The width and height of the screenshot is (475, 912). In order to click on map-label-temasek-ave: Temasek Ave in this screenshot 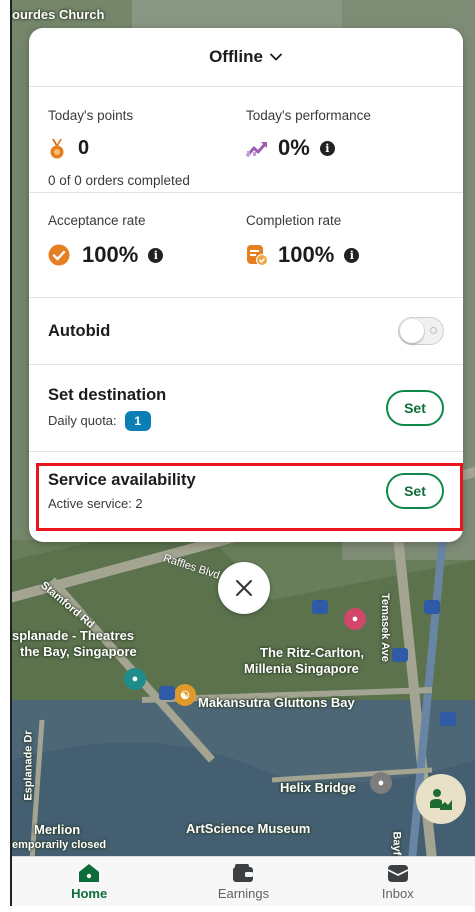, I will do `click(384, 627)`.